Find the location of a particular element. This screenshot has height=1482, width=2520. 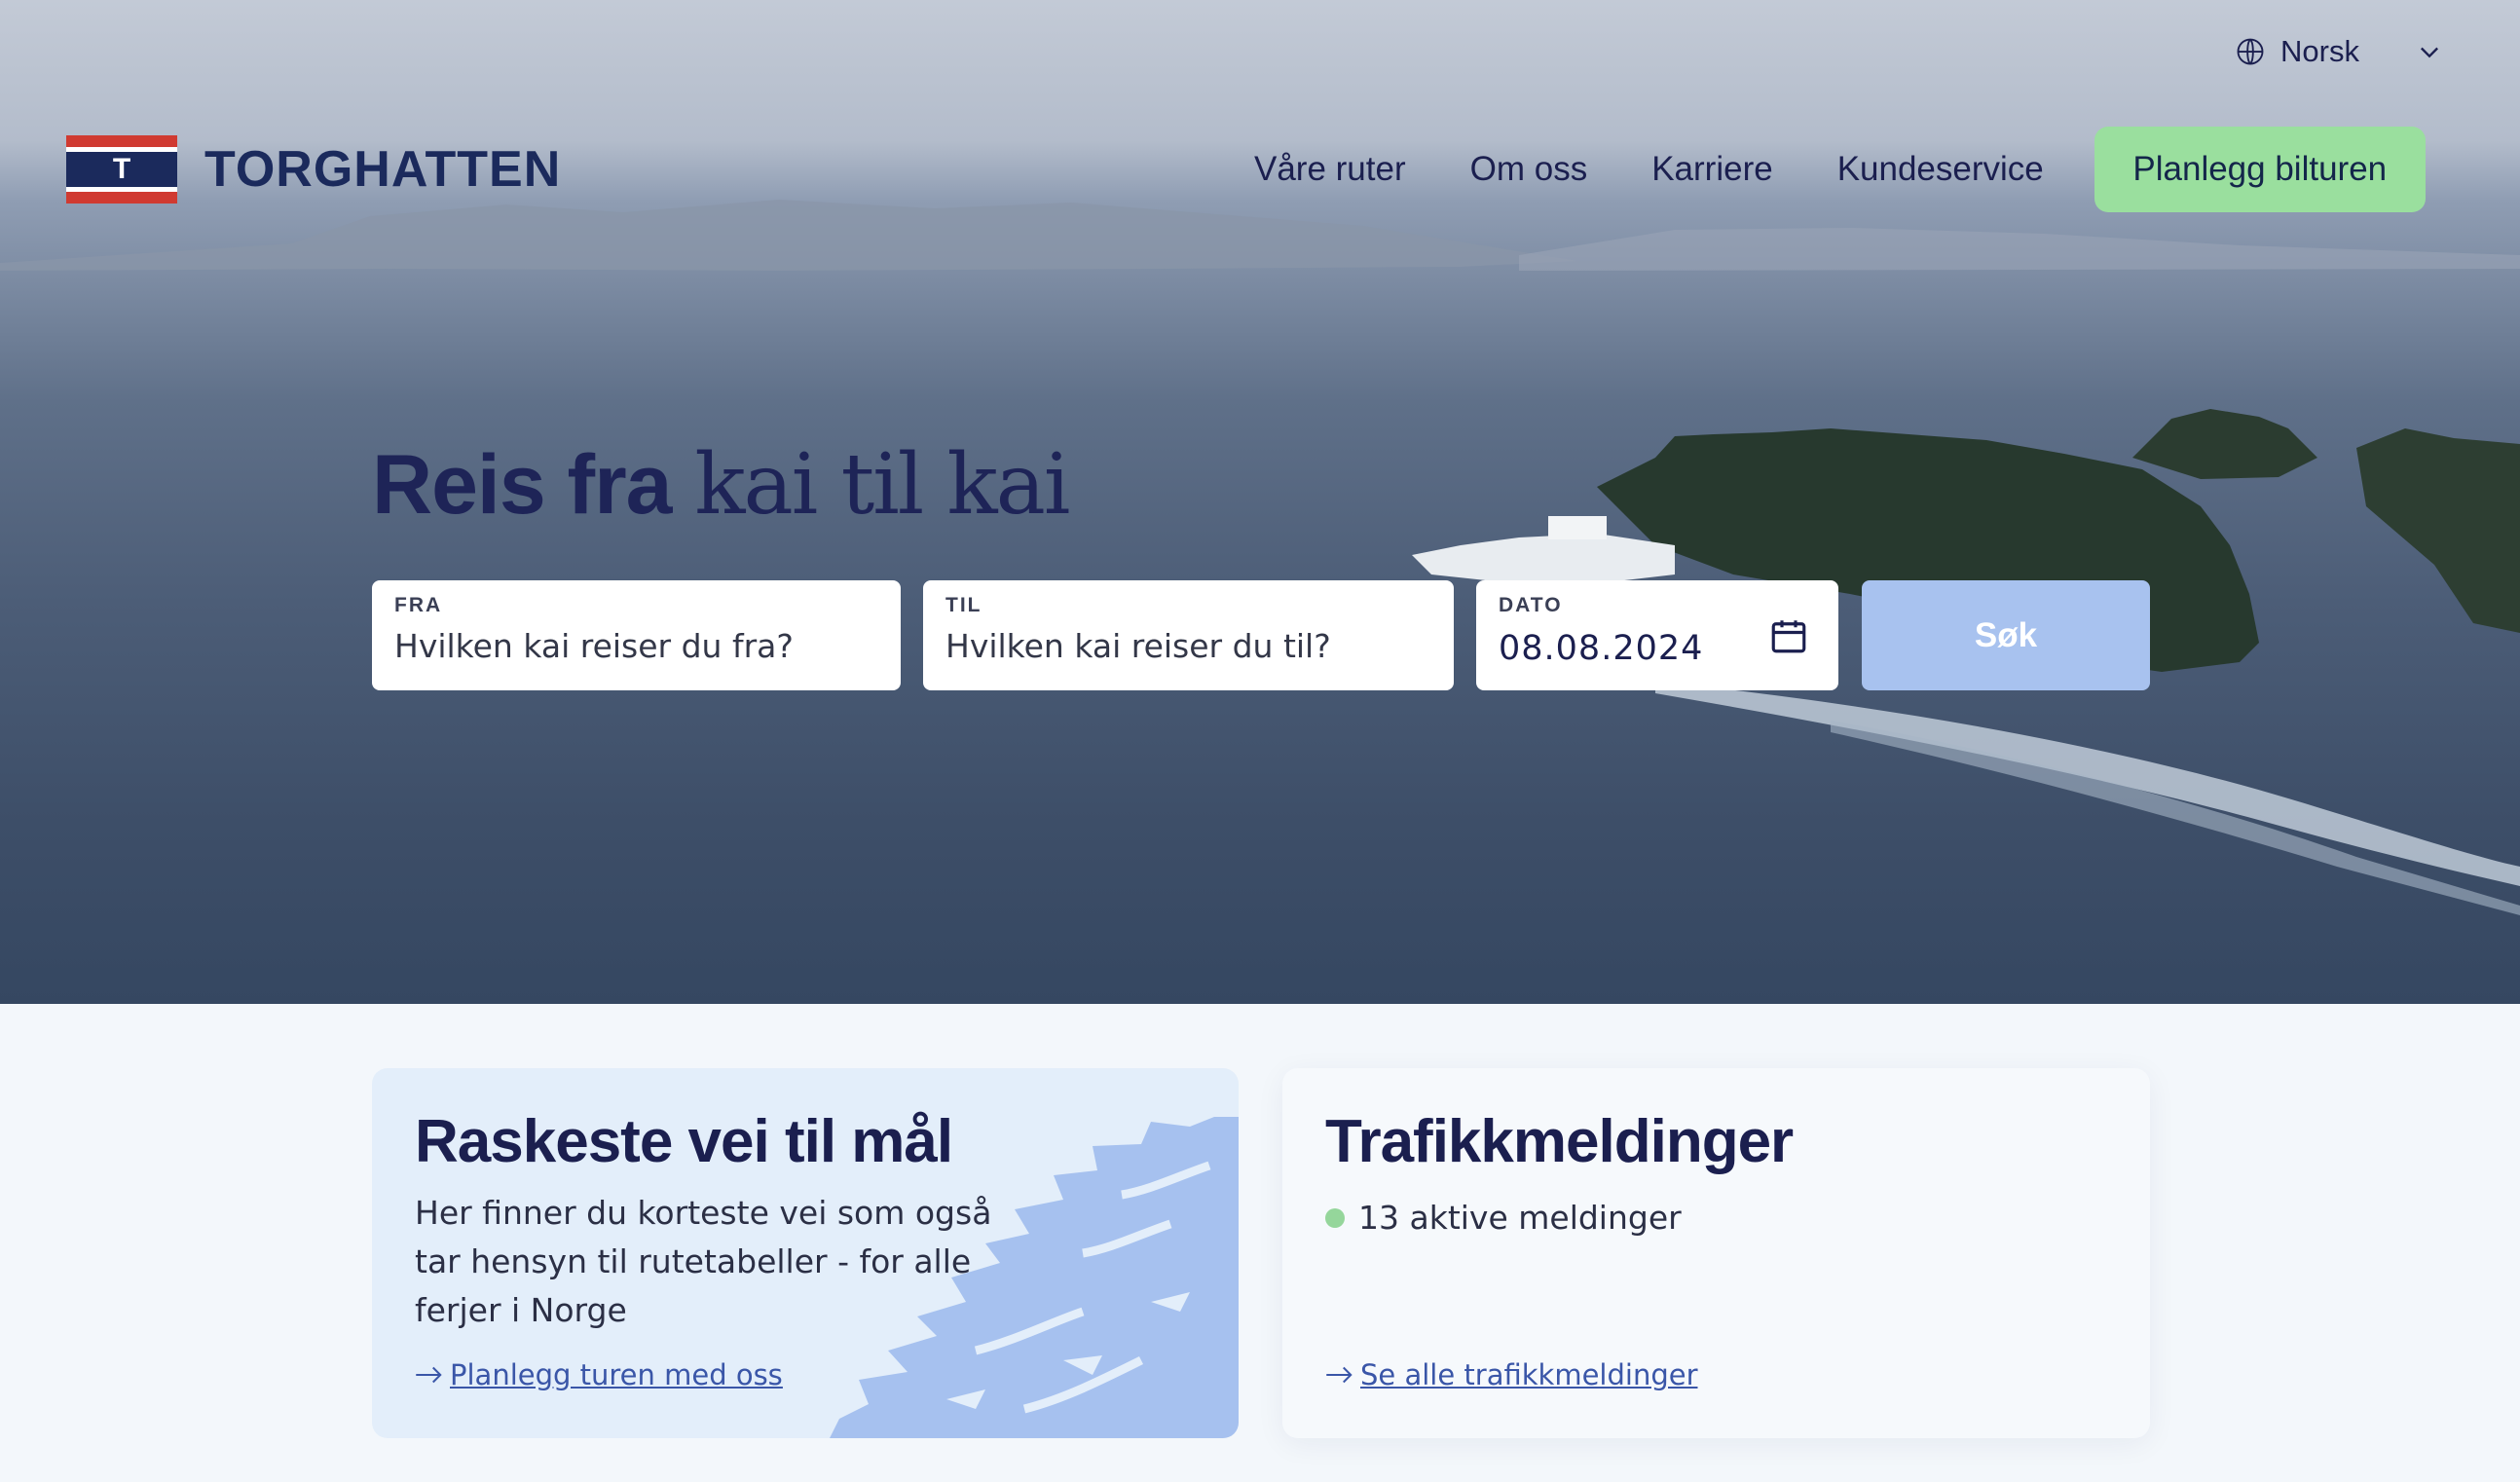

nav-vare-ruter: Våre ruter is located at coordinates (1330, 170).